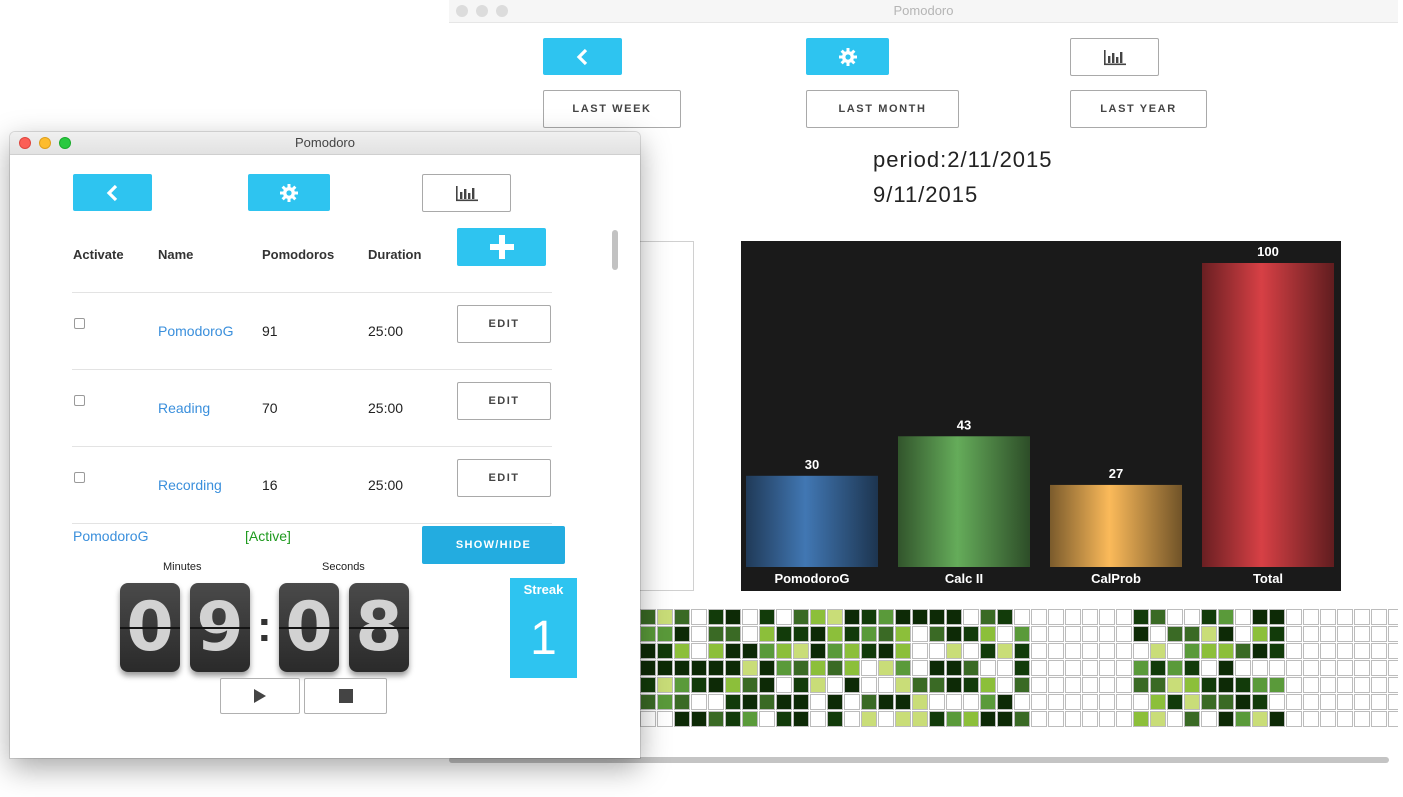 The height and width of the screenshot is (797, 1403). I want to click on plus-icon, so click(501, 247).